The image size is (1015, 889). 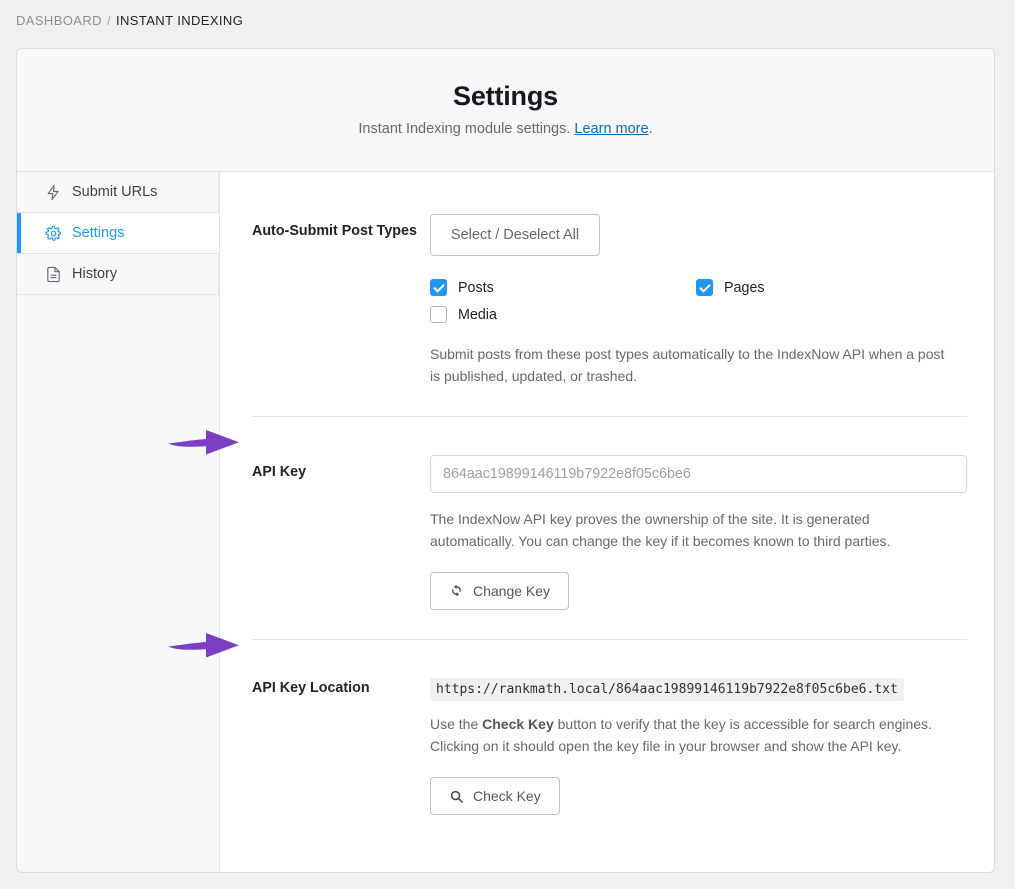 What do you see at coordinates (279, 471) in the screenshot?
I see `field-label: API Key` at bounding box center [279, 471].